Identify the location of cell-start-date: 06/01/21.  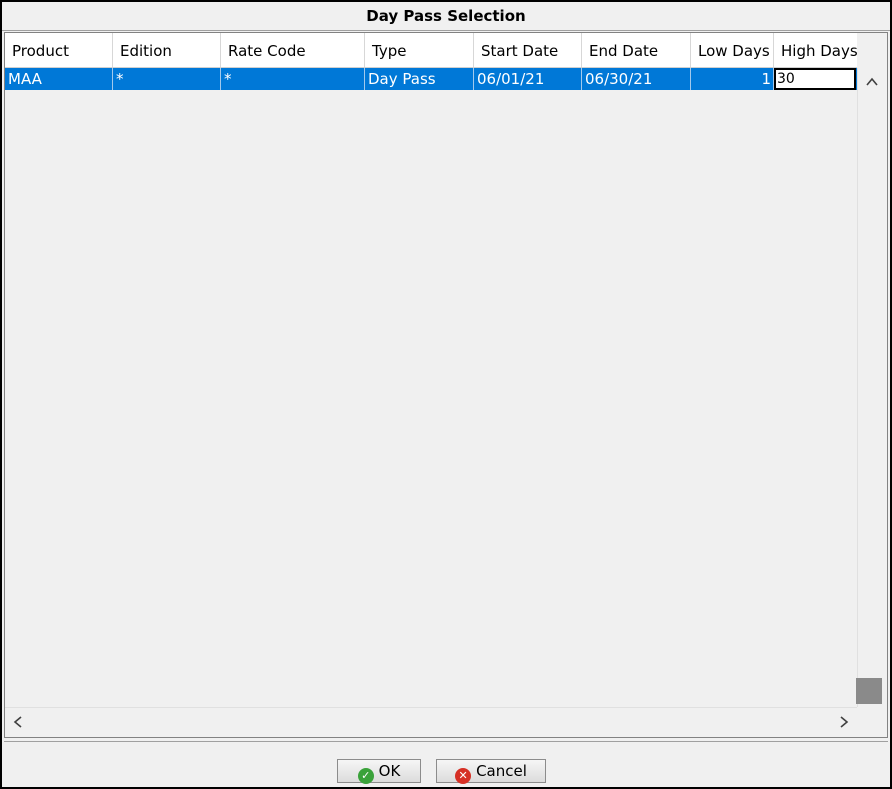
(528, 79).